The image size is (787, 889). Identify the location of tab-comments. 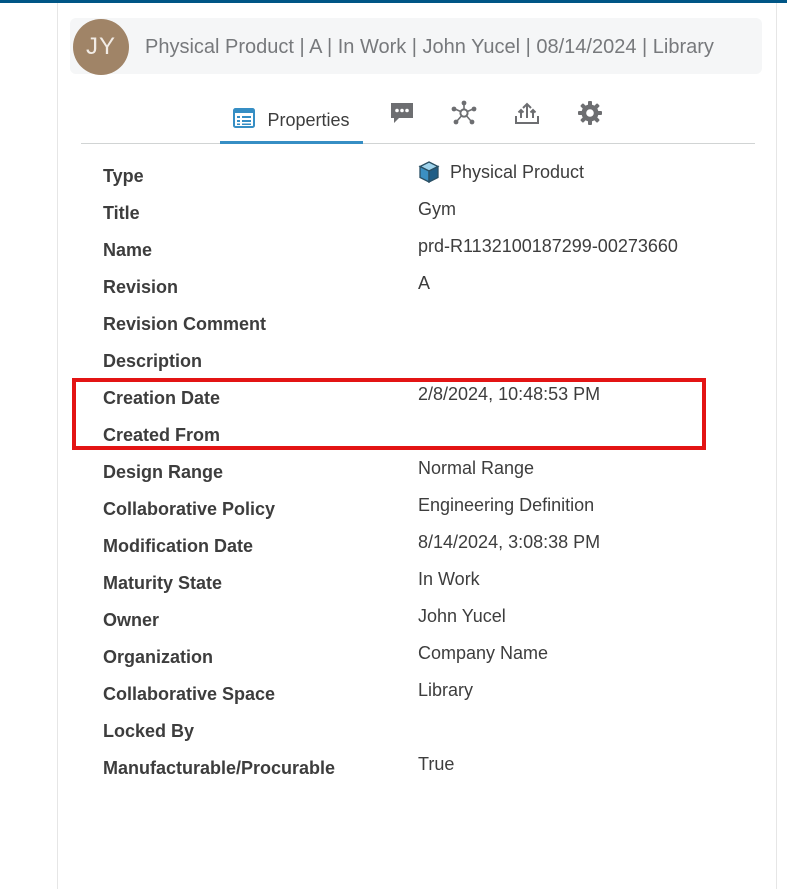
(402, 115).